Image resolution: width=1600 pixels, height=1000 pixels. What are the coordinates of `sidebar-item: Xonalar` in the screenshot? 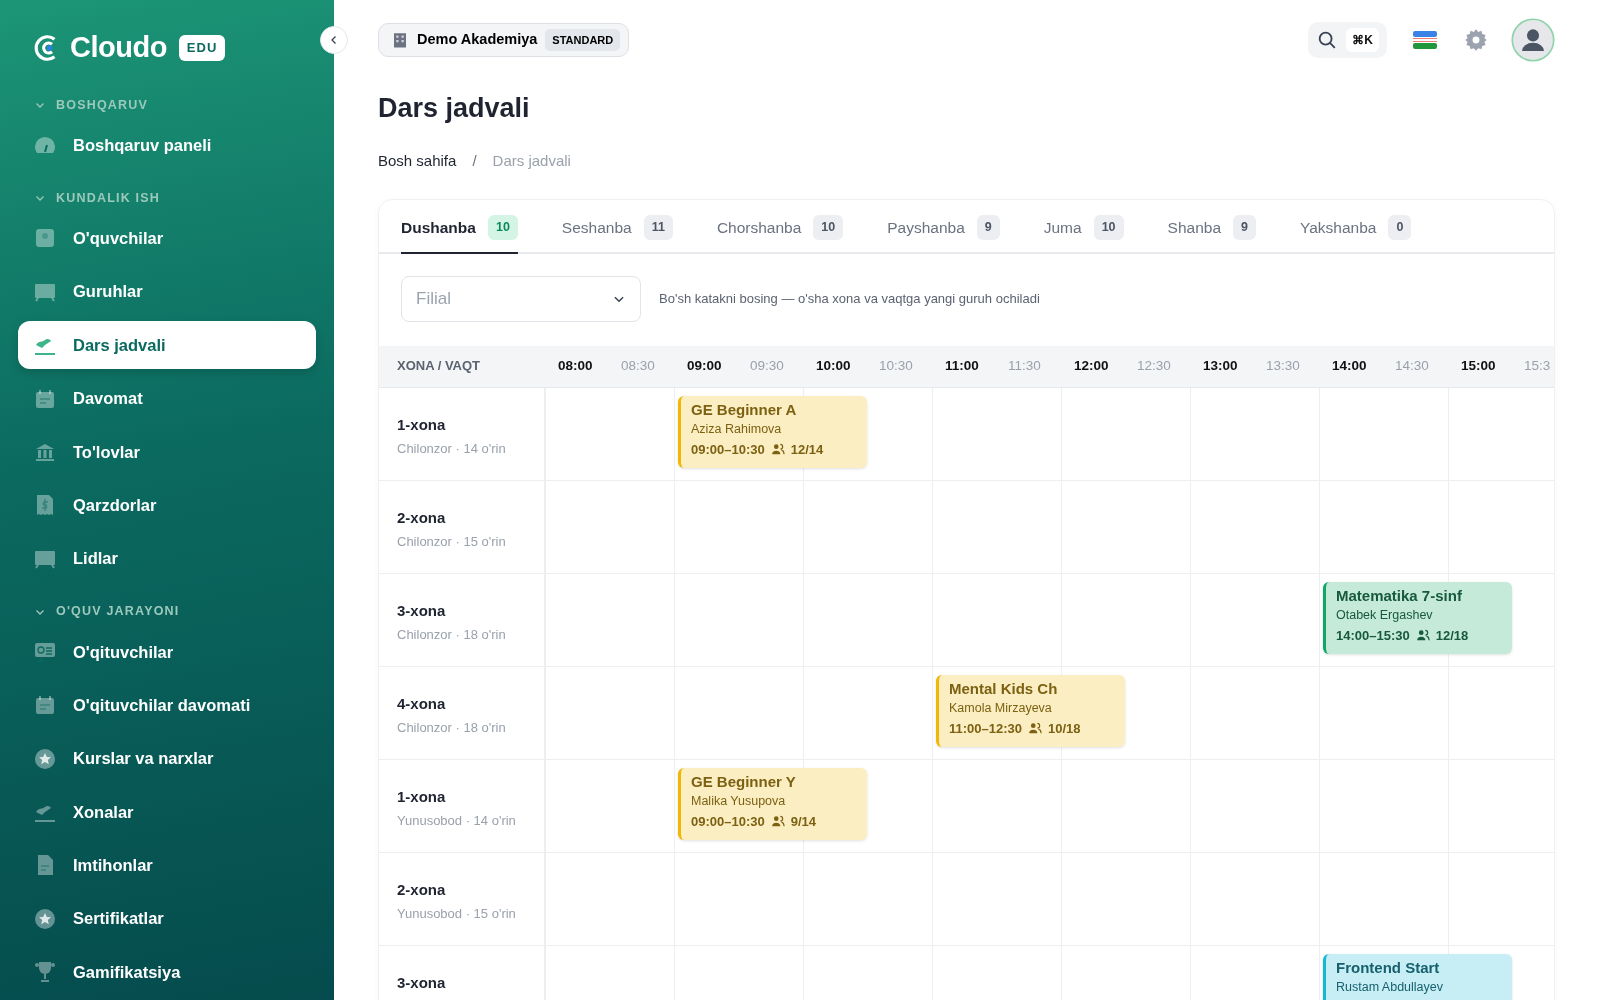 It's located at (167, 812).